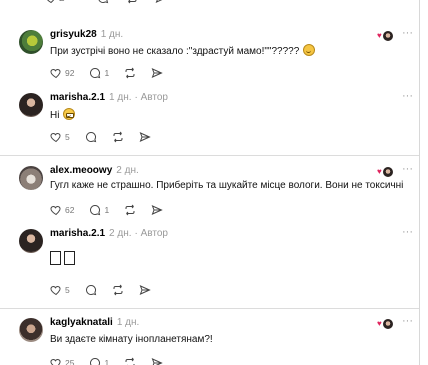  I want to click on like-button: 25, so click(62, 361).